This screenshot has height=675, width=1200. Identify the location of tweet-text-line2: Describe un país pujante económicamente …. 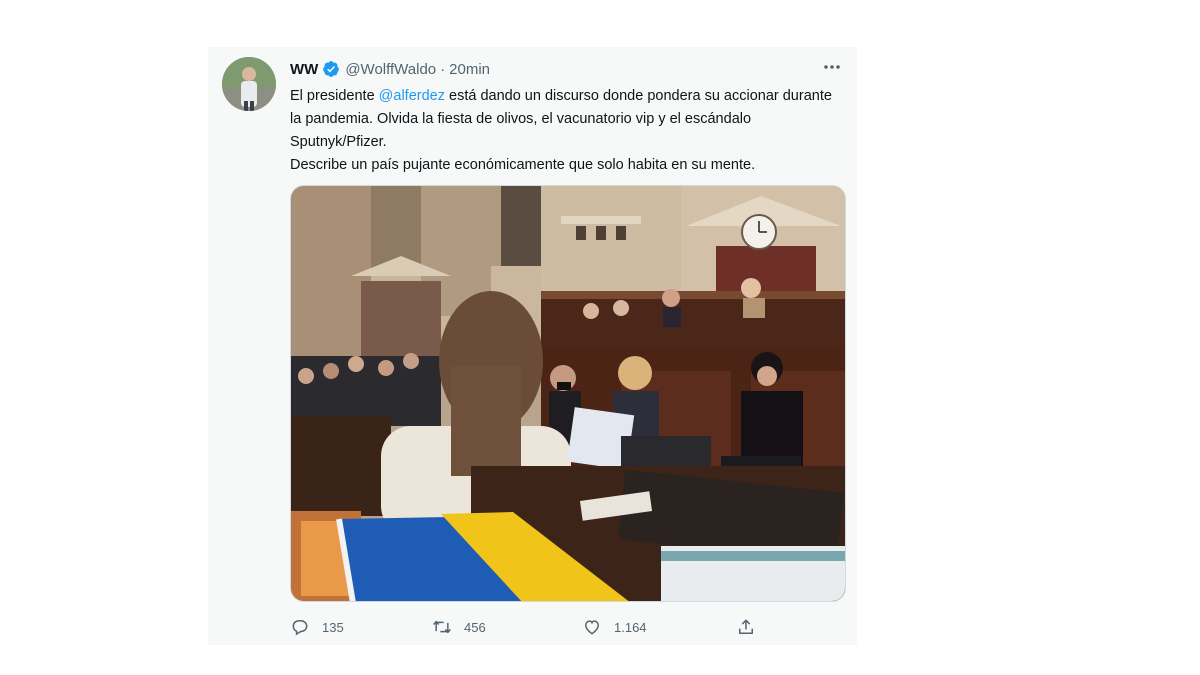
(523, 165).